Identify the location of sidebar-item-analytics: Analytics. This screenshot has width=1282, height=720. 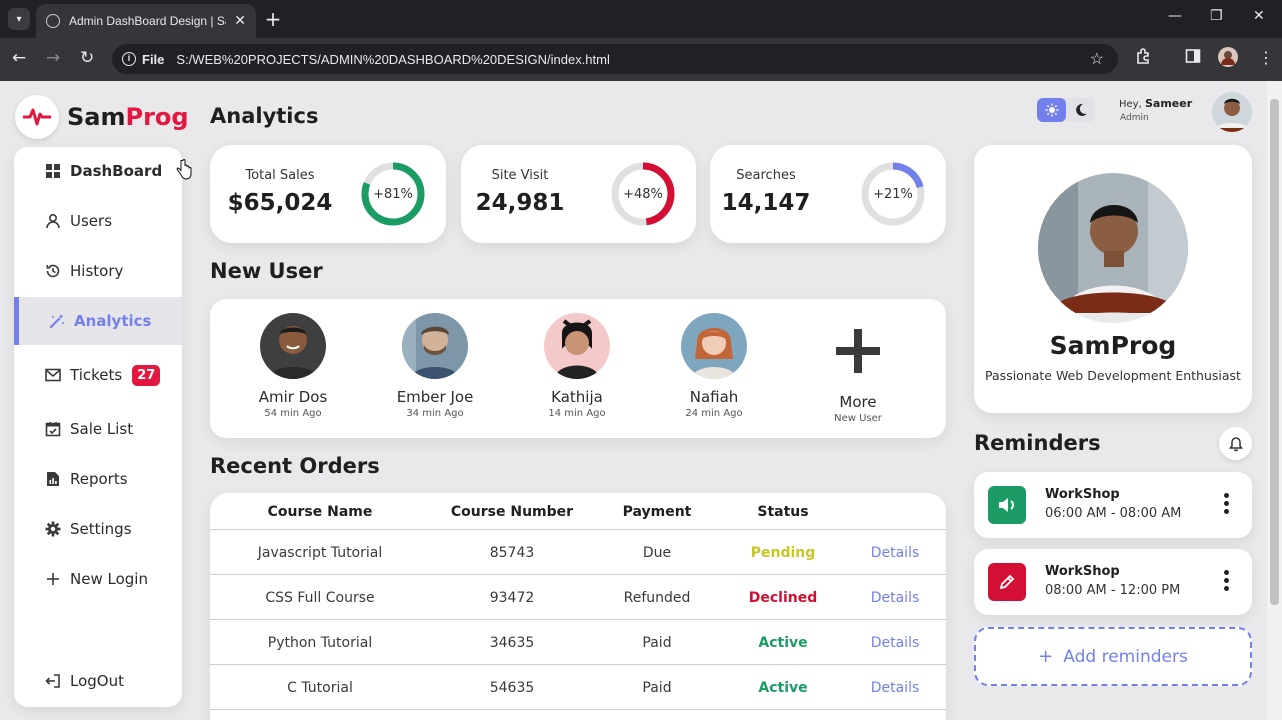
(98, 321).